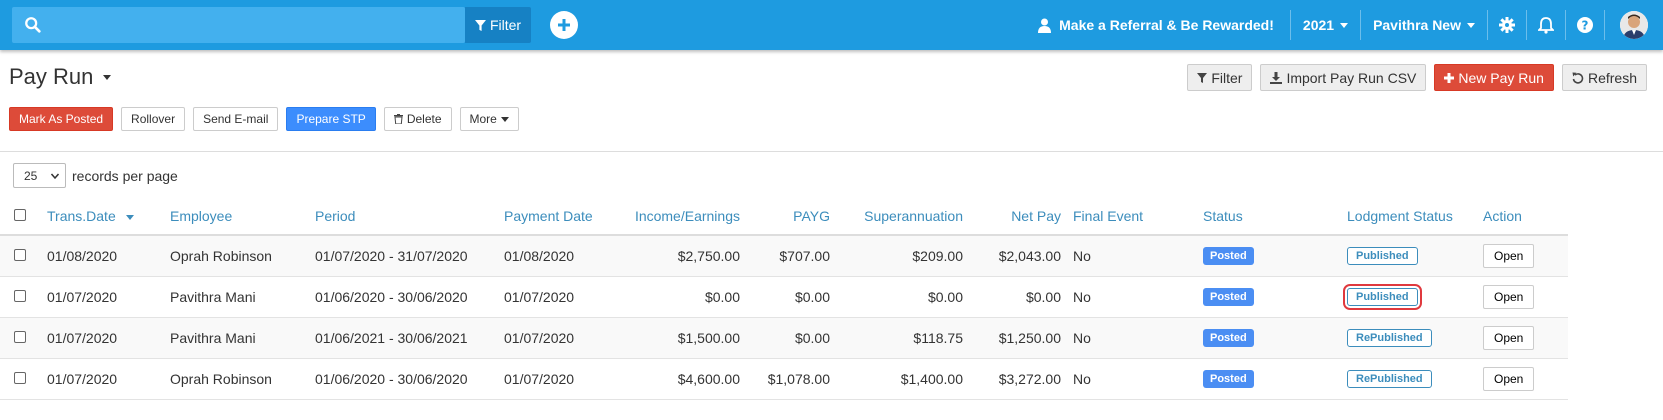  I want to click on lodgment-cell: Published, so click(1402, 297).